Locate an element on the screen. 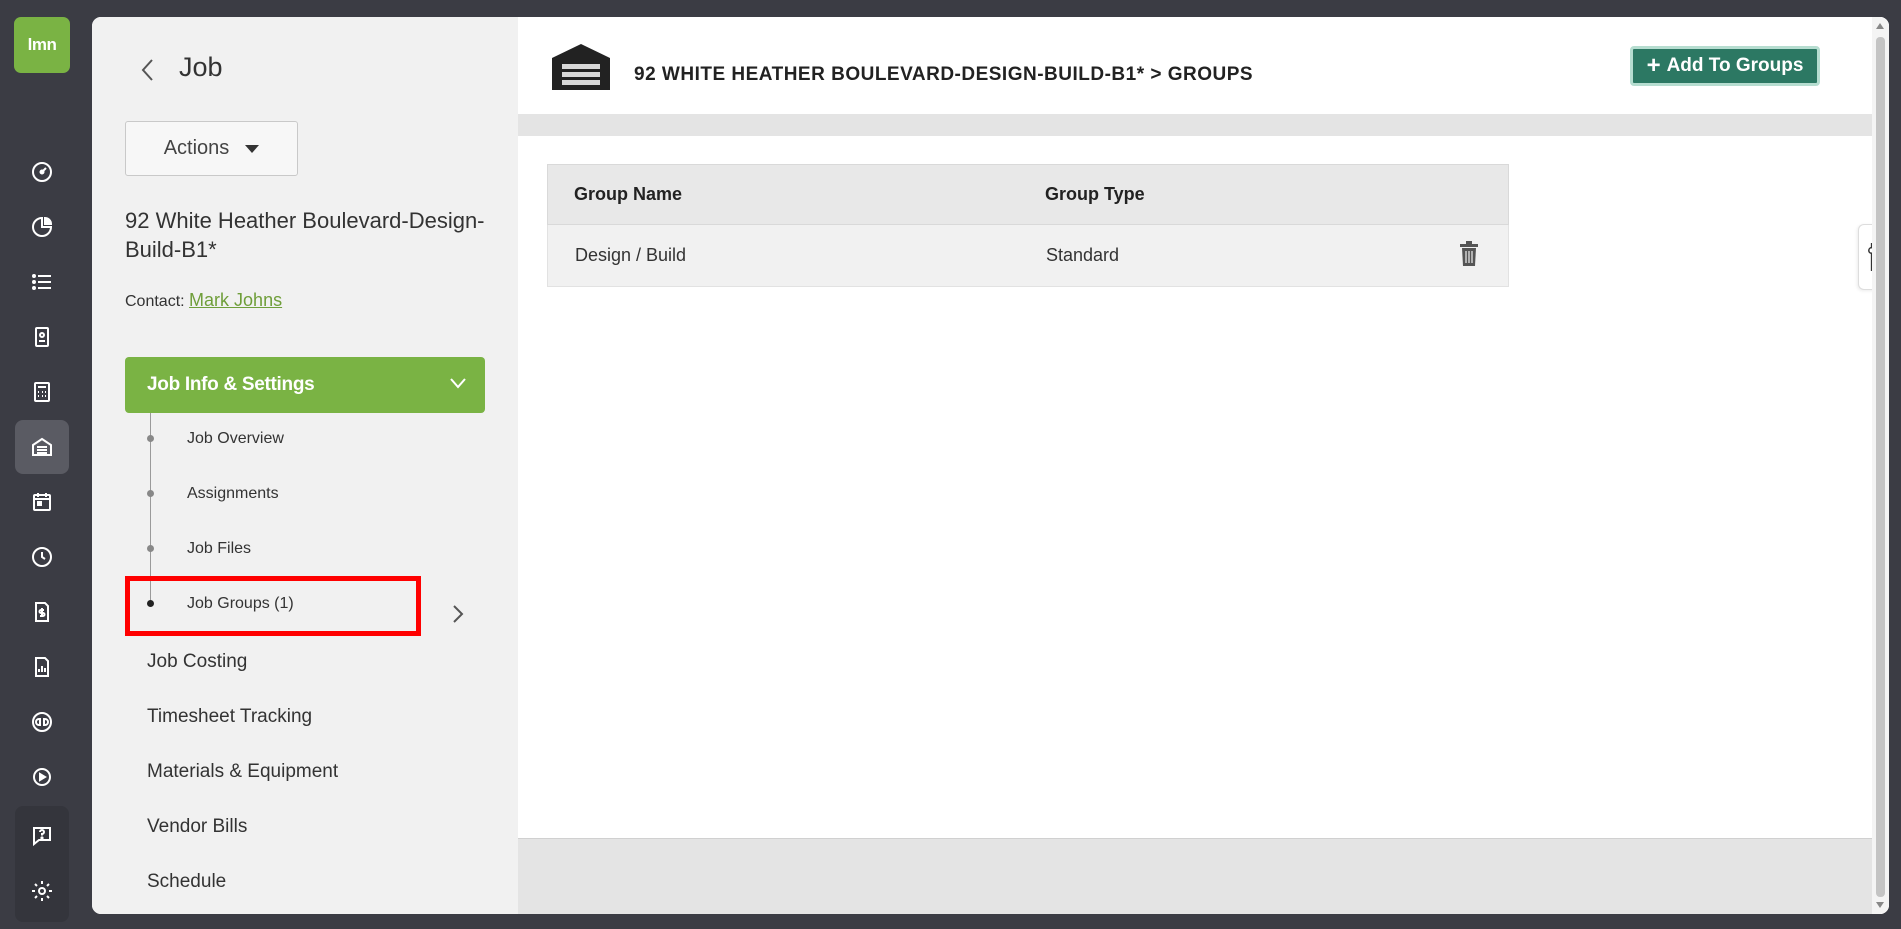 The height and width of the screenshot is (929, 1901). pie-chart-icon is located at coordinates (42, 227).